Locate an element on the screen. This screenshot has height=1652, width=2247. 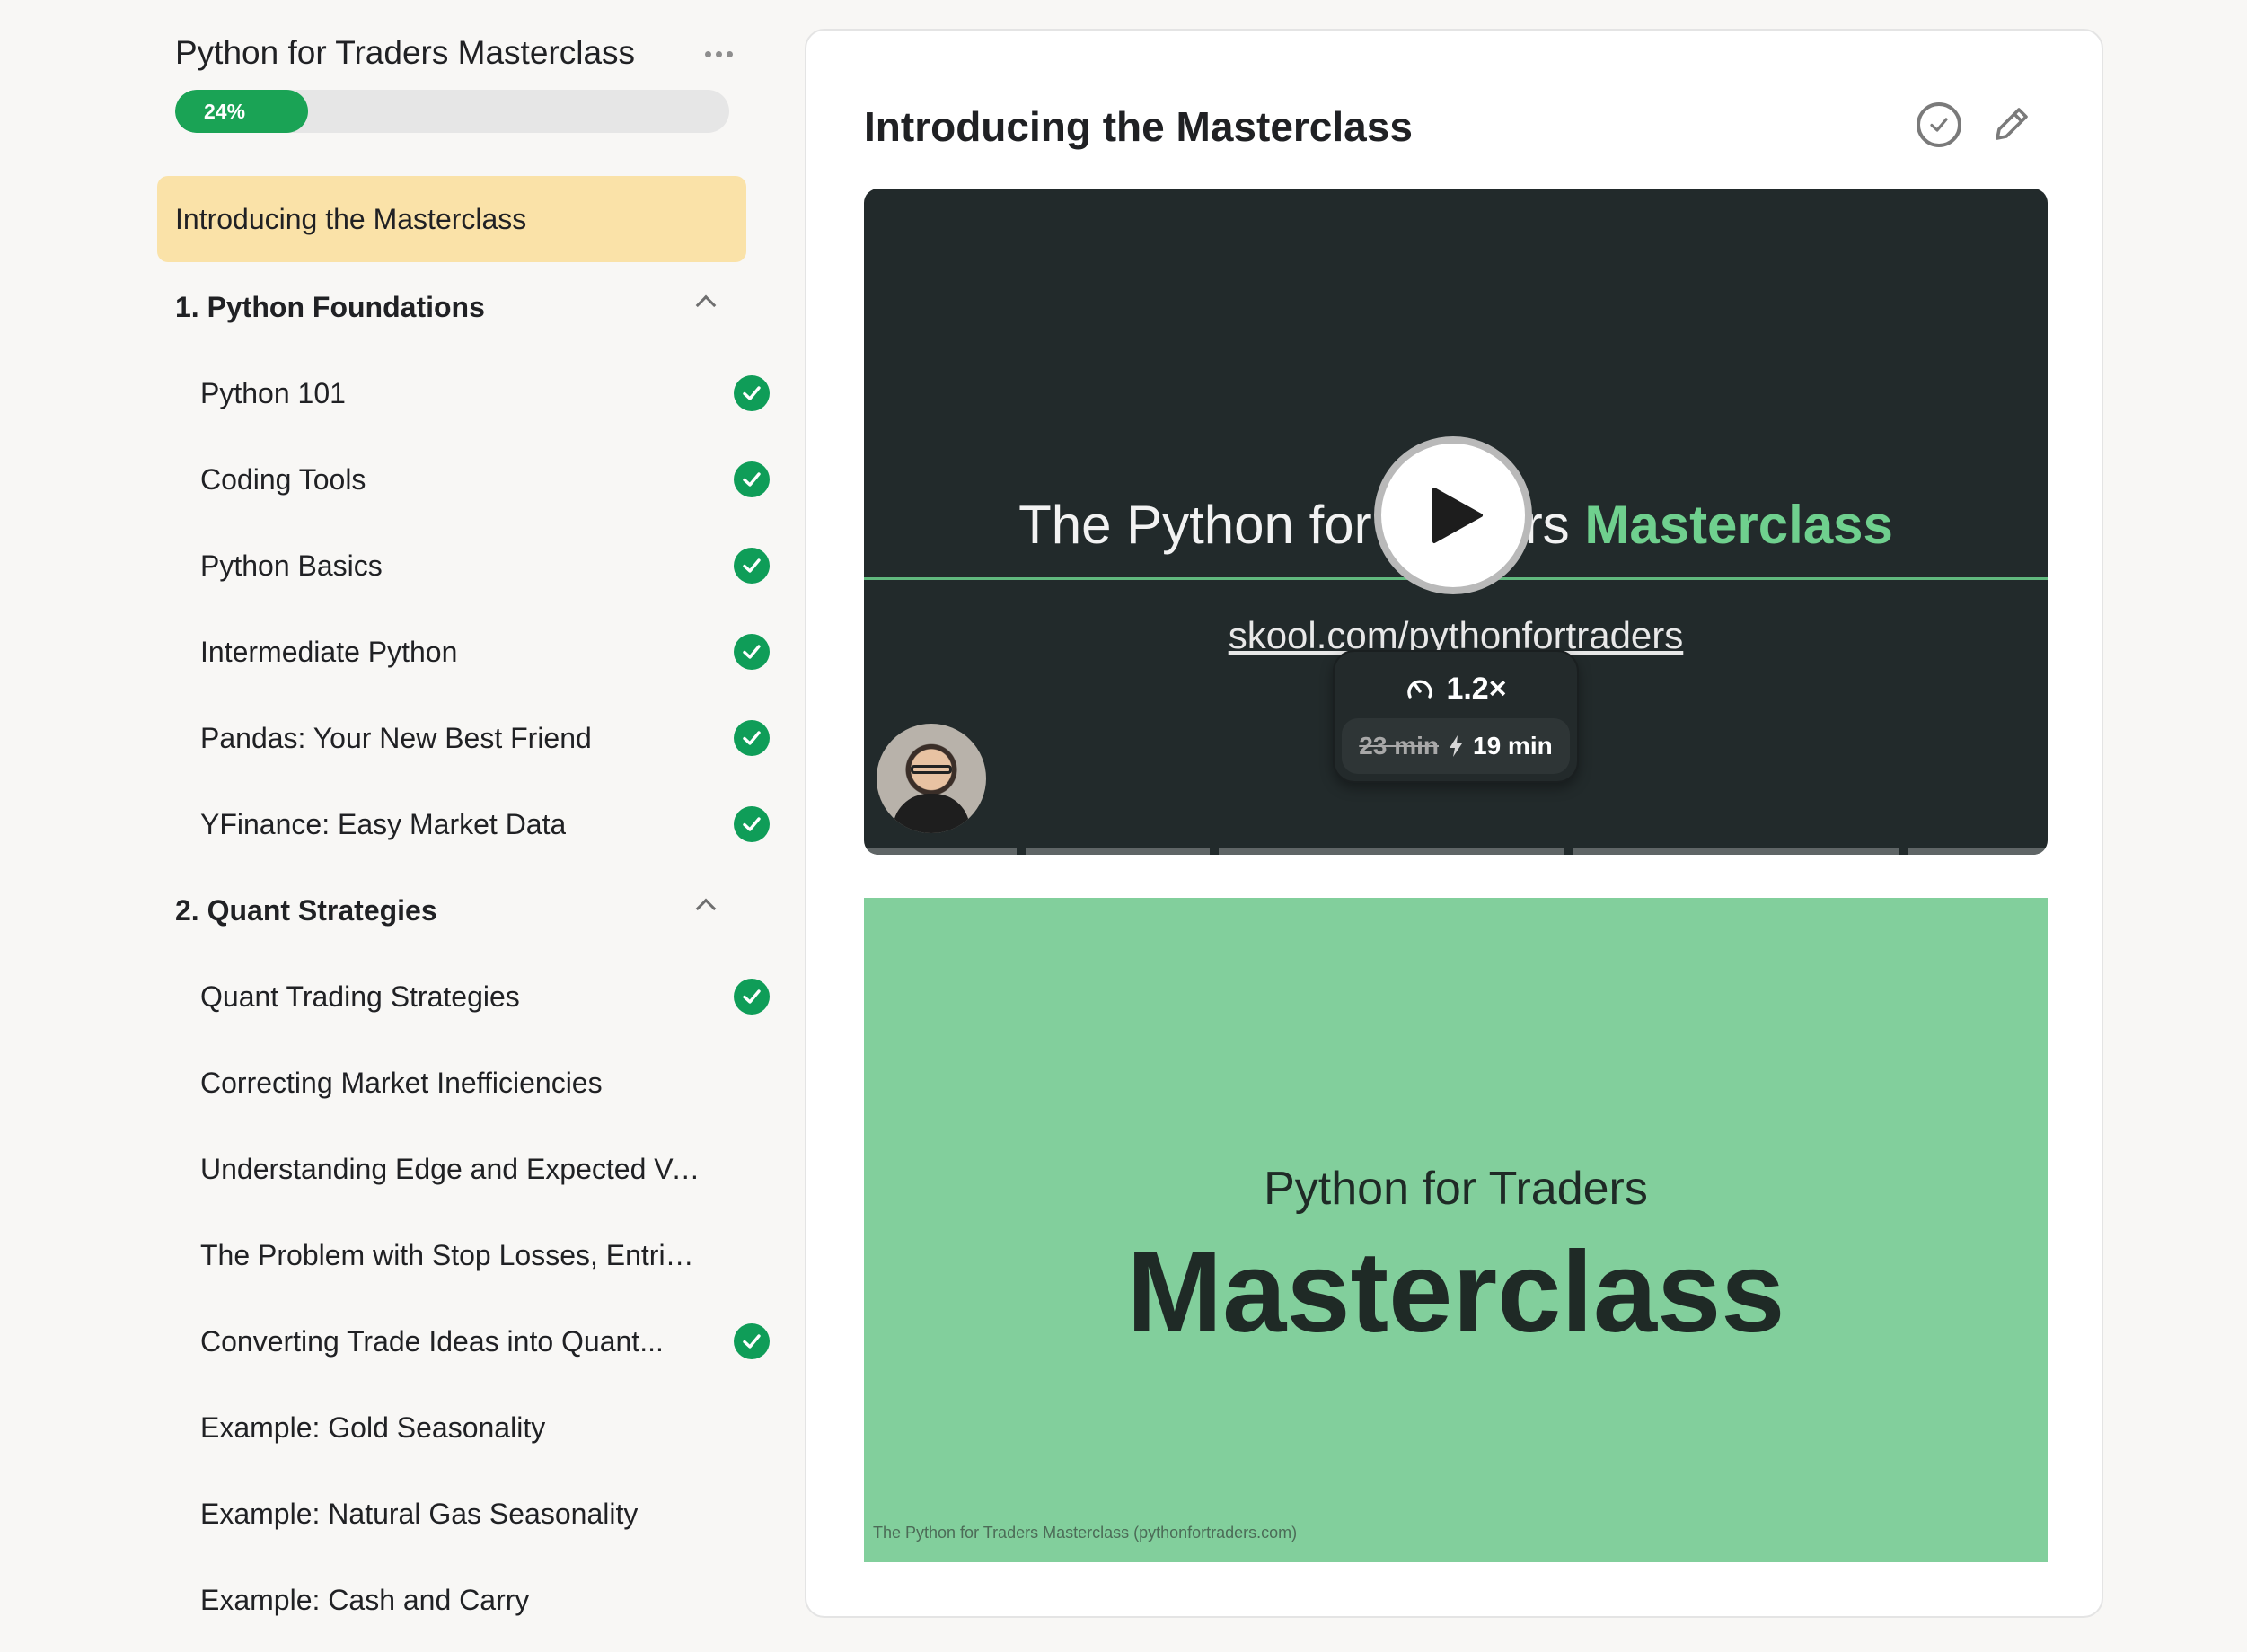
lesson-item: Coding Tools is located at coordinates (485, 480).